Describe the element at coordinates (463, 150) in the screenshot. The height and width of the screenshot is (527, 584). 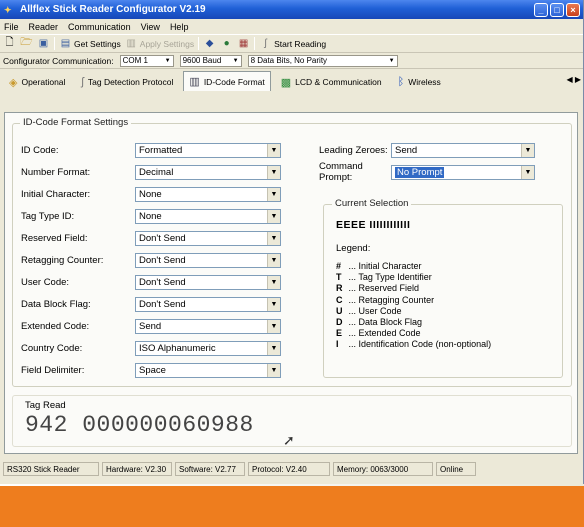
I see `leading-zeroes-select: Send ▼` at that location.